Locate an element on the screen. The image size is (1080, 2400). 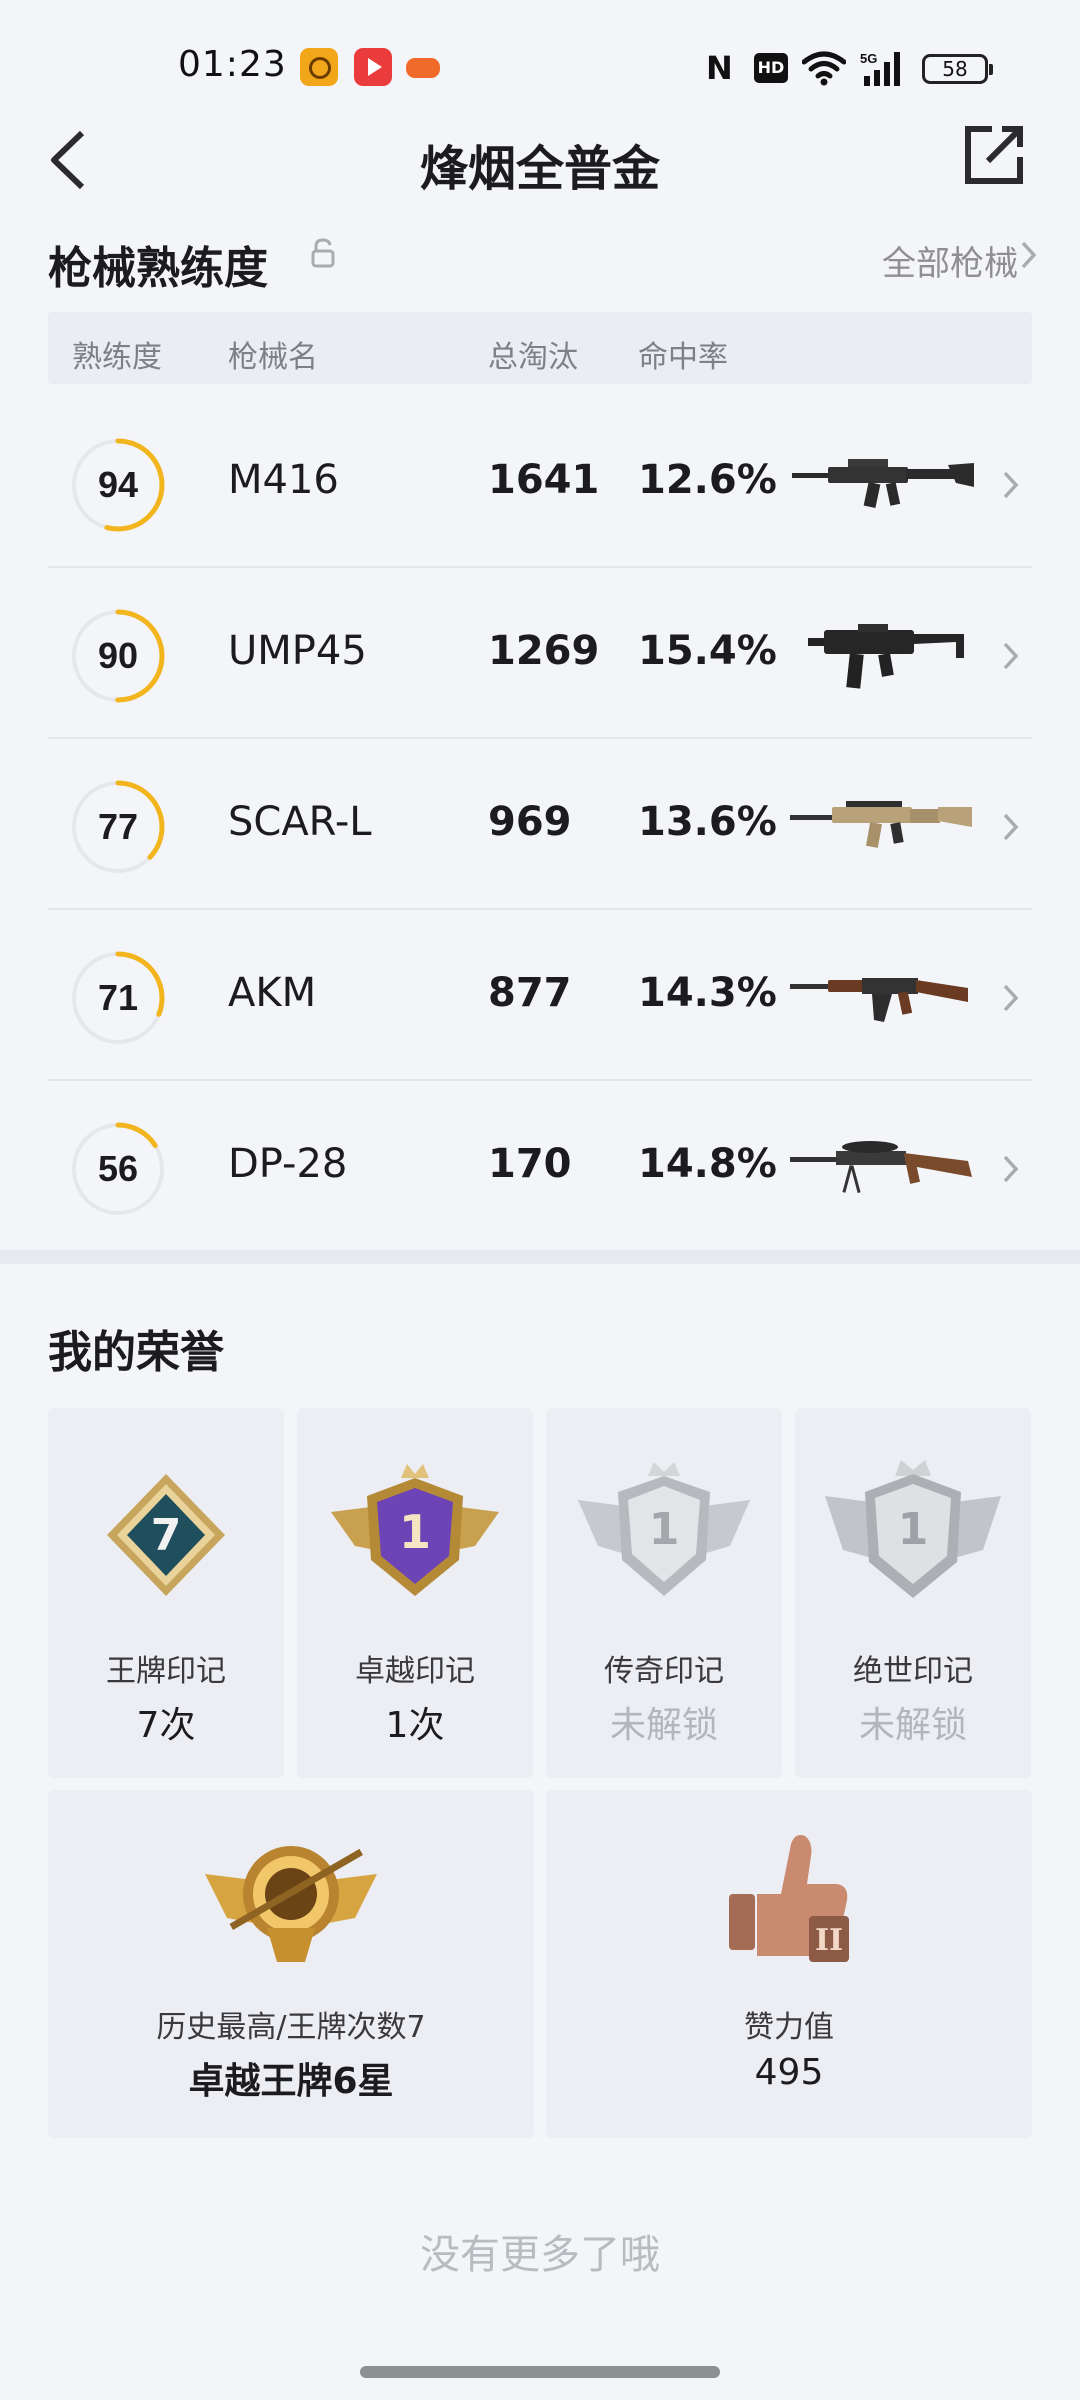
ace-mark-badge-icon: 7 is located at coordinates (166, 1535).